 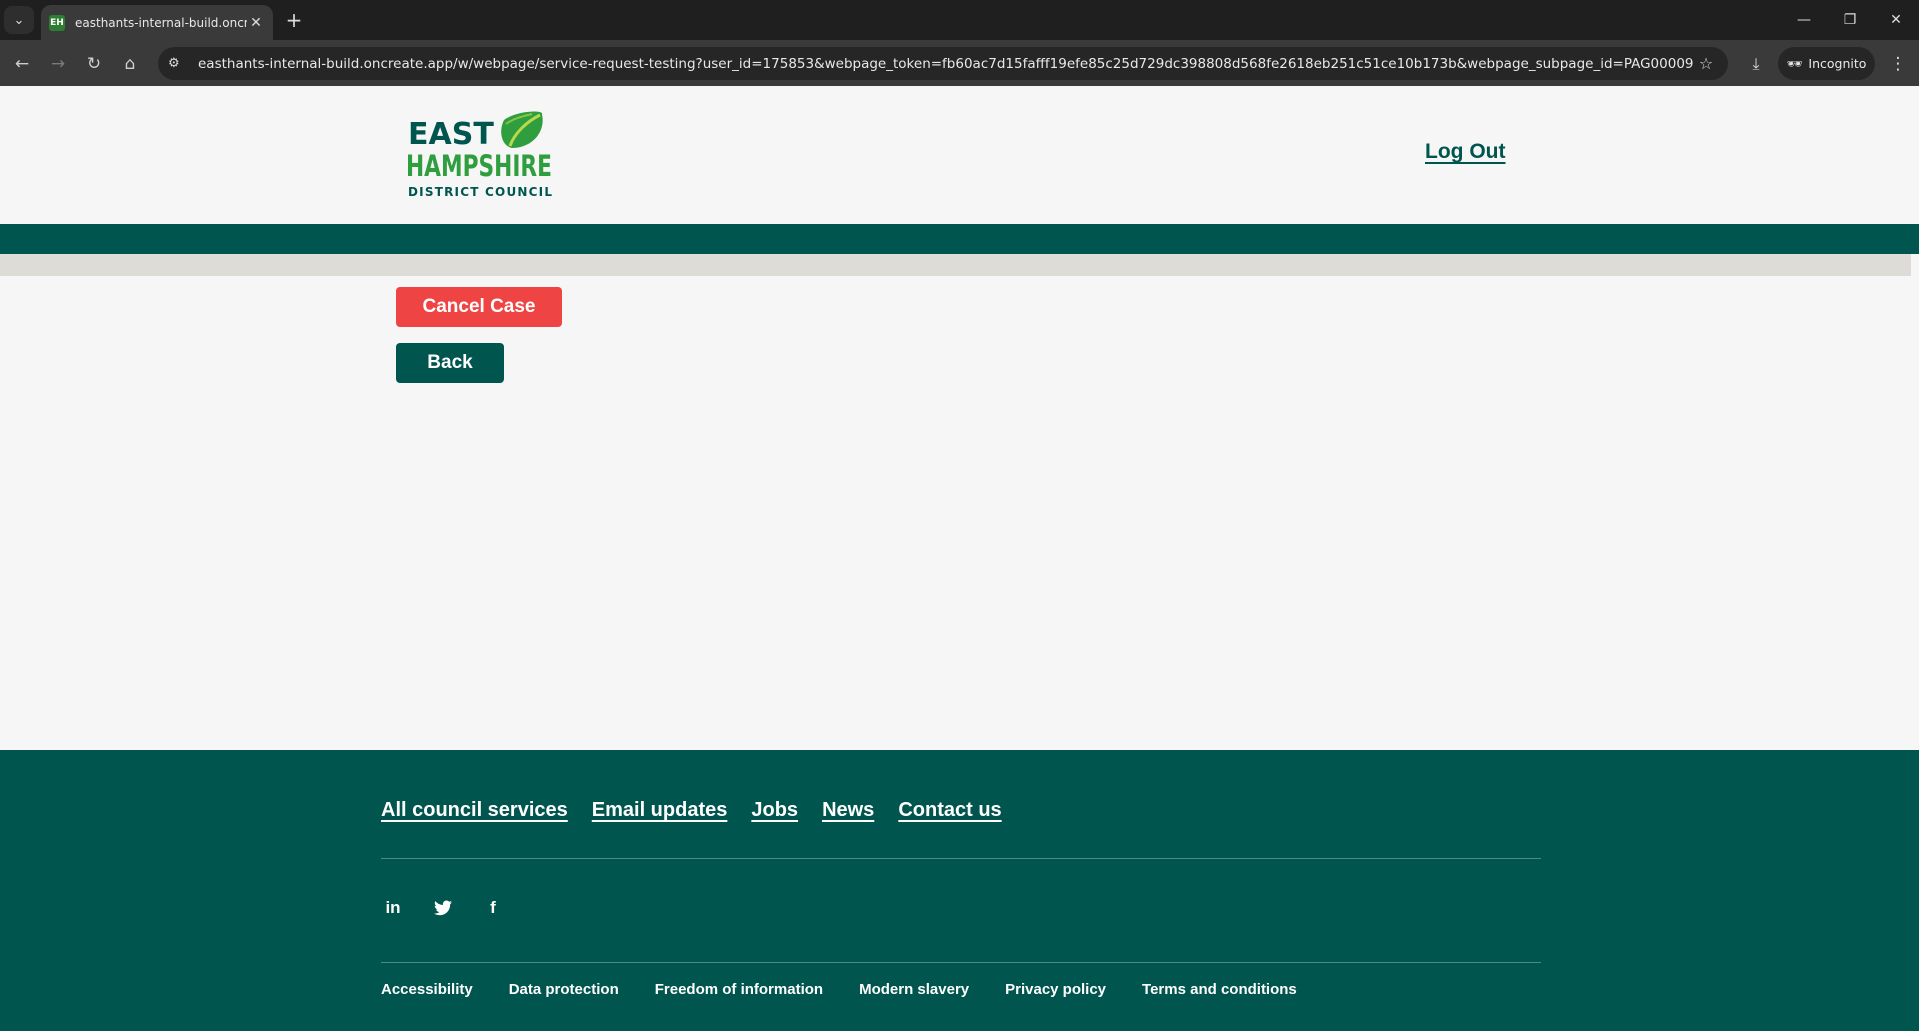 I want to click on leaf-icon, so click(x=522, y=129).